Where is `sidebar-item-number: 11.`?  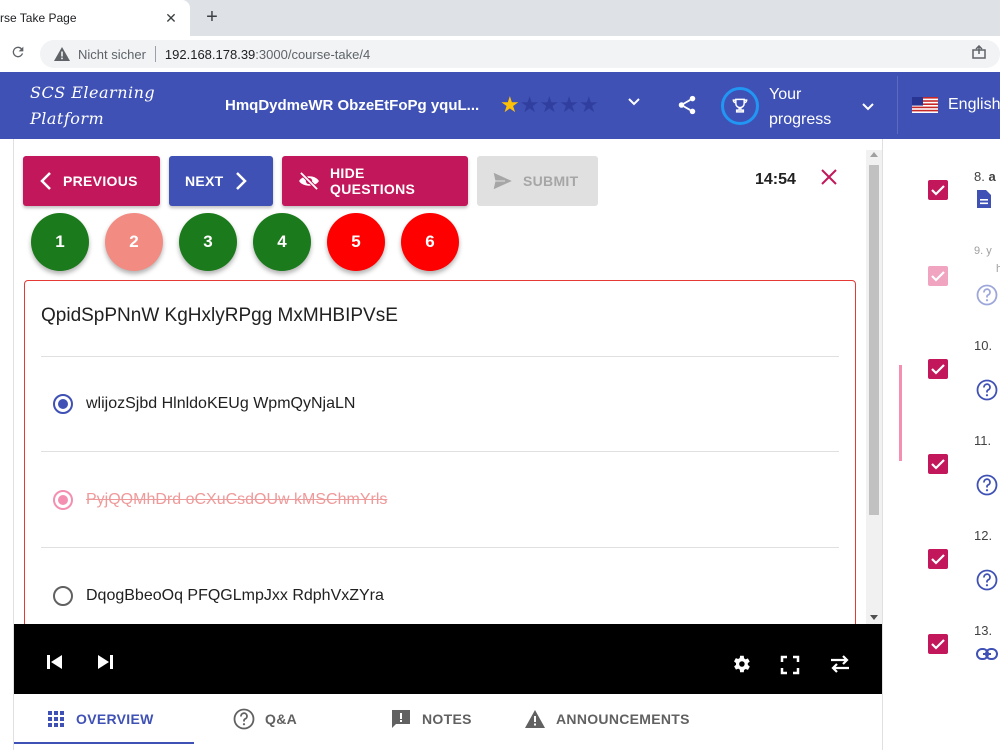 sidebar-item-number: 11. is located at coordinates (982, 440).